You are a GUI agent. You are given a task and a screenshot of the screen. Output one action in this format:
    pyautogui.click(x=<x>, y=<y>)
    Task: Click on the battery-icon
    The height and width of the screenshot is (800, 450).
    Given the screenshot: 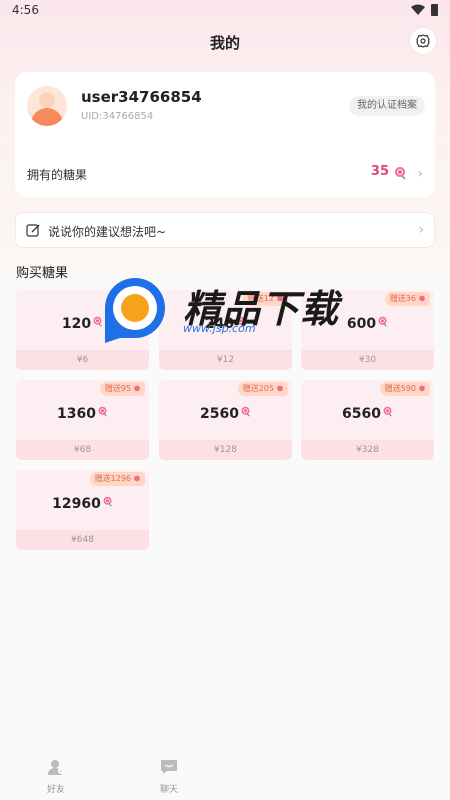 What is the action you would take?
    pyautogui.click(x=434, y=10)
    